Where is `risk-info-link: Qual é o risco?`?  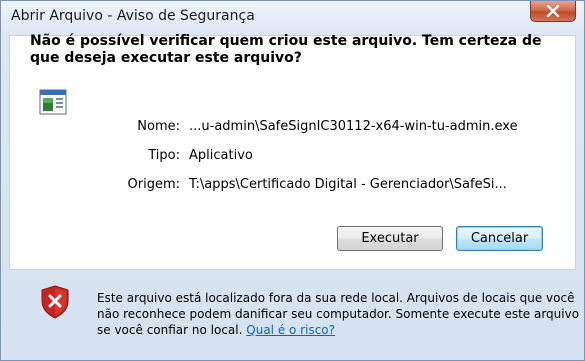
risk-info-link: Qual é o risco? is located at coordinates (290, 330).